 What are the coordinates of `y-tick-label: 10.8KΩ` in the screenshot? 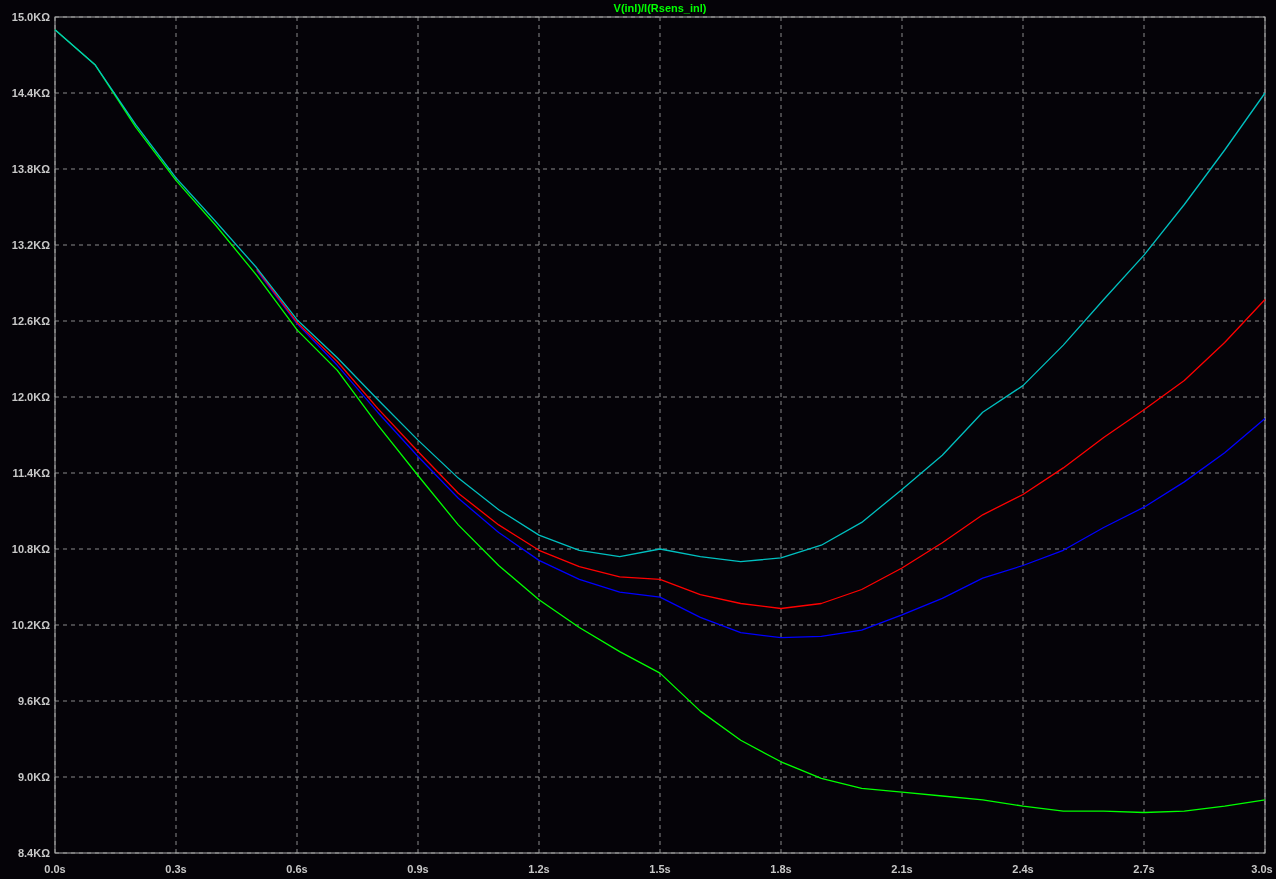 It's located at (30, 549).